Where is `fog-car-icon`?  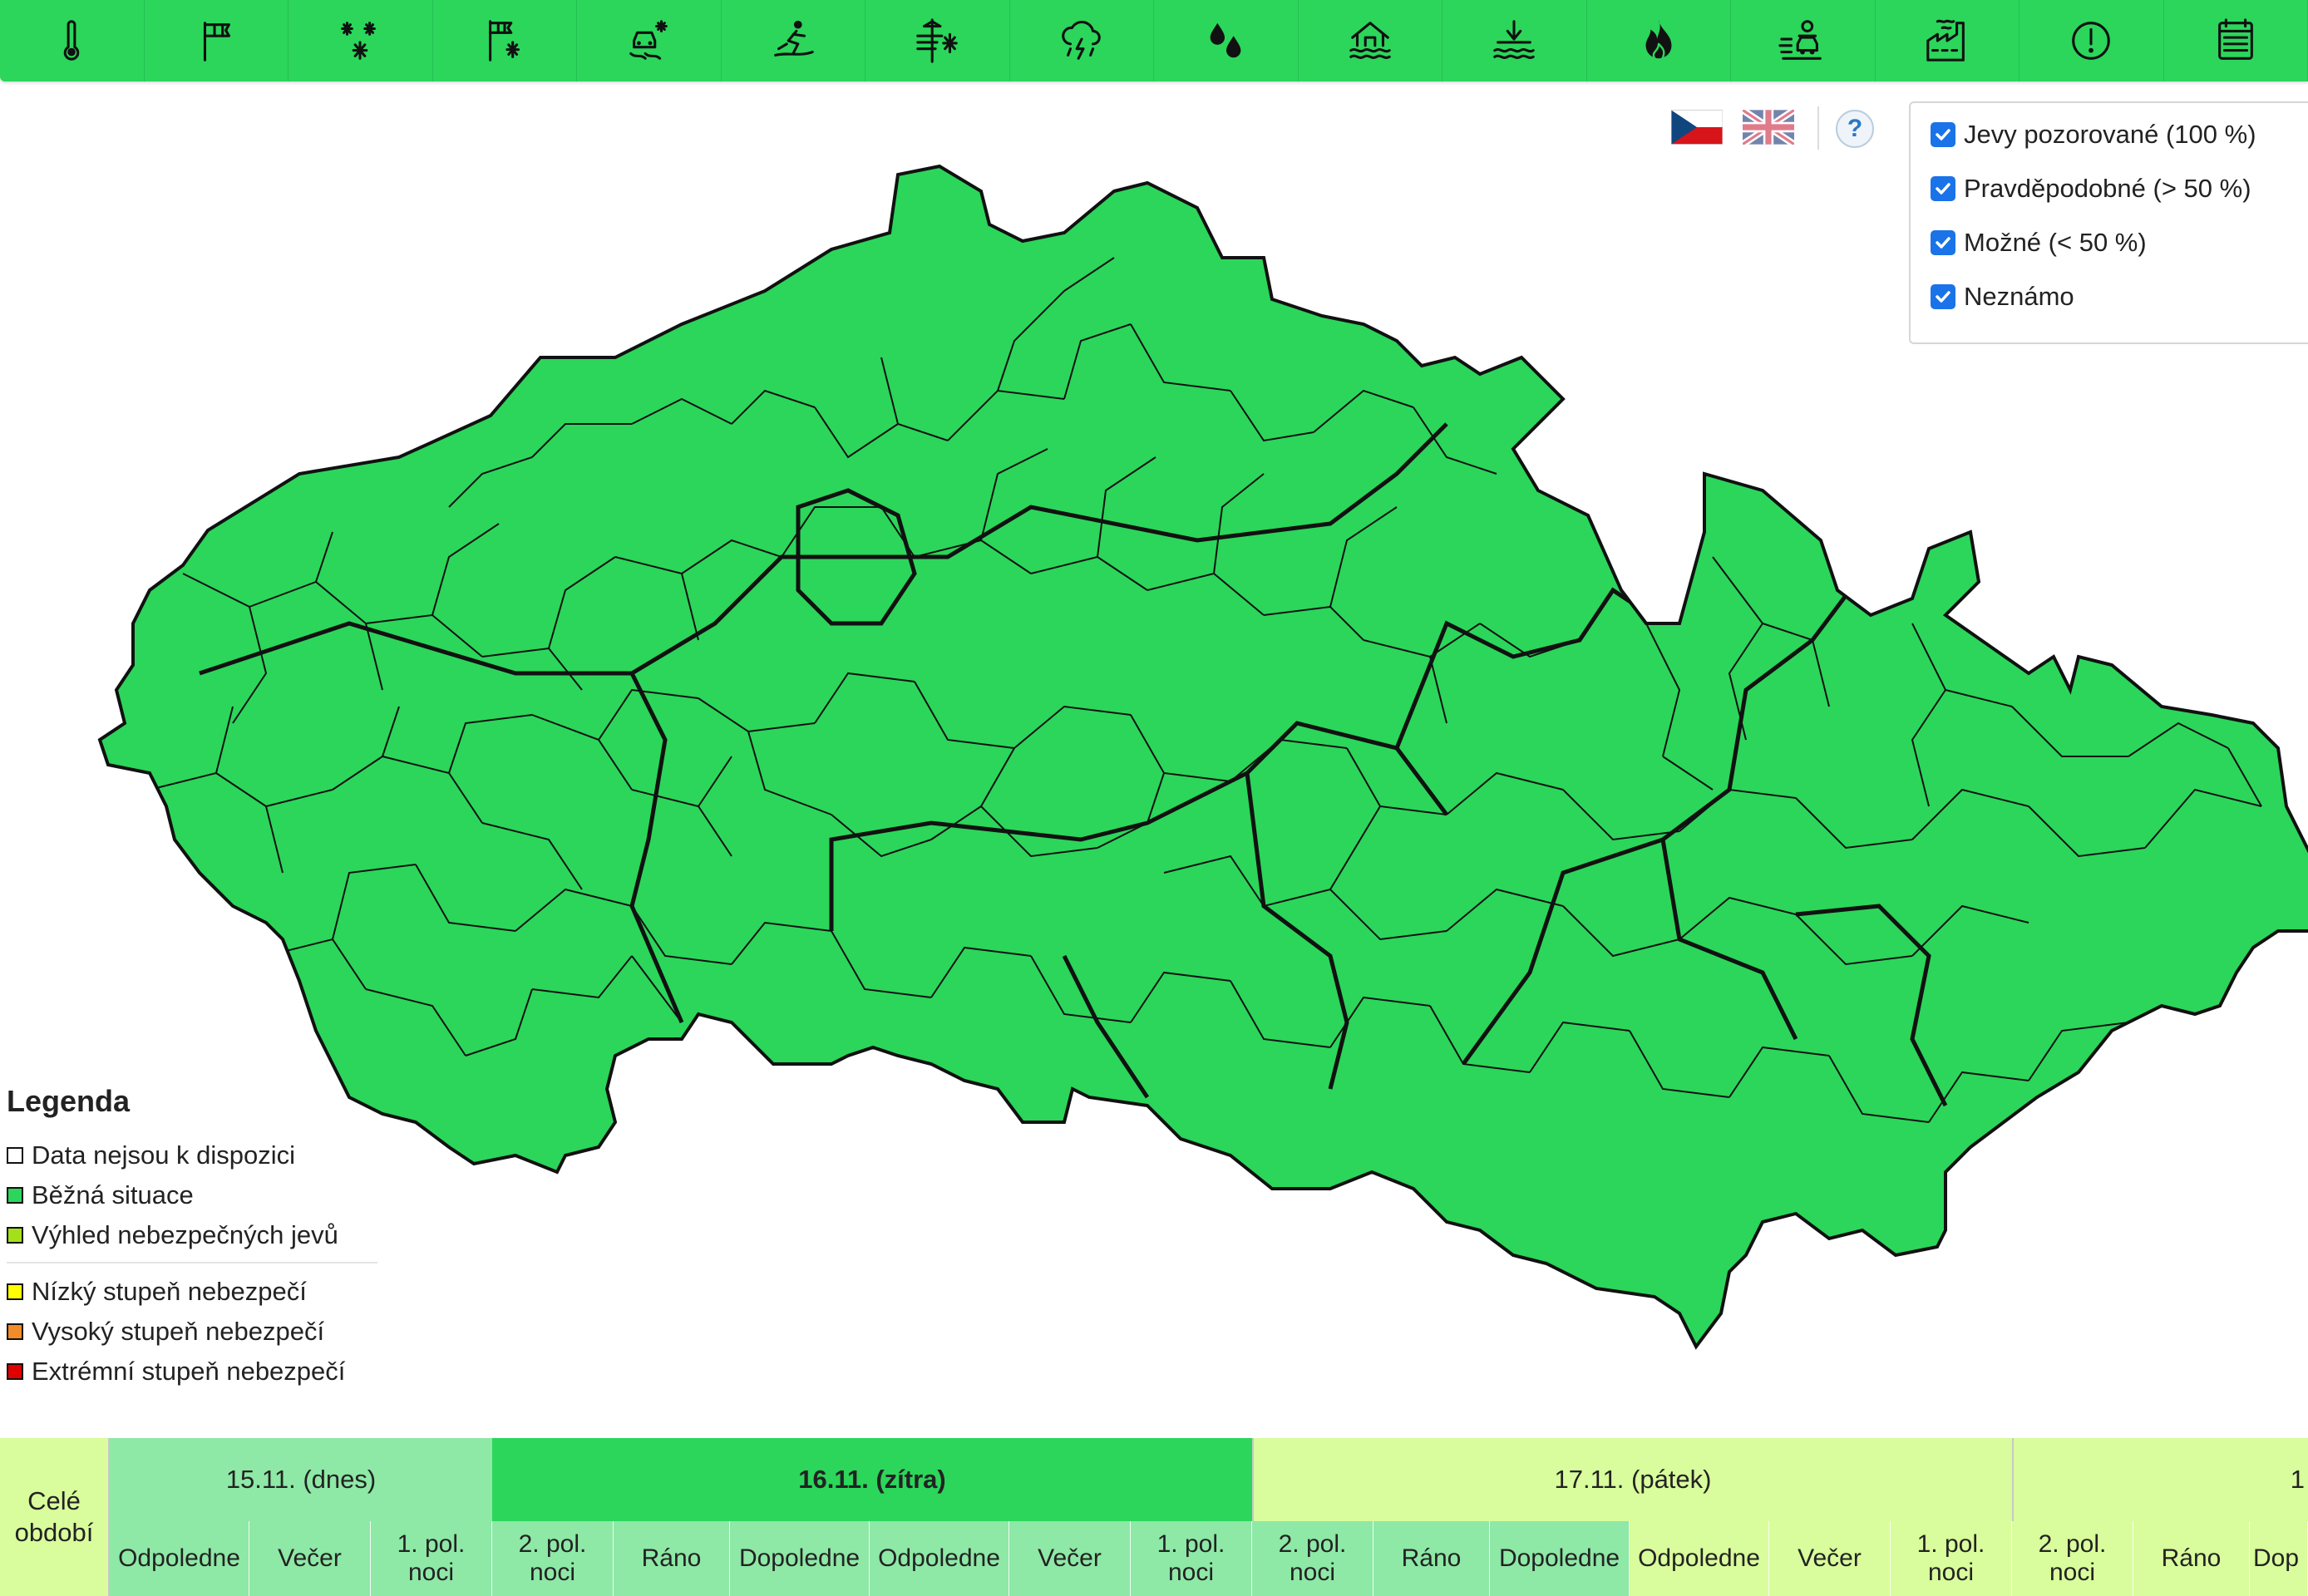
fog-car-icon is located at coordinates (1800, 40).